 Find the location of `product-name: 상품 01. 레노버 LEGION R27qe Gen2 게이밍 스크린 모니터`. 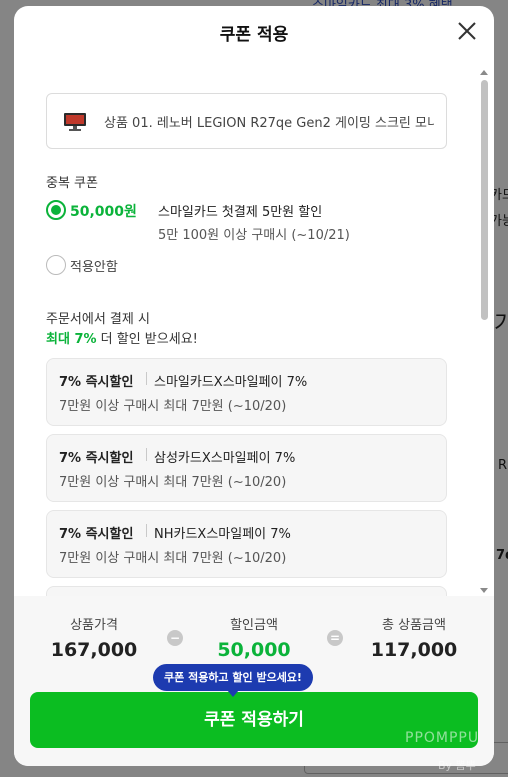

product-name: 상품 01. 레노버 LEGION R27qe Gen2 게이밍 스크린 모니터 is located at coordinates (269, 123).